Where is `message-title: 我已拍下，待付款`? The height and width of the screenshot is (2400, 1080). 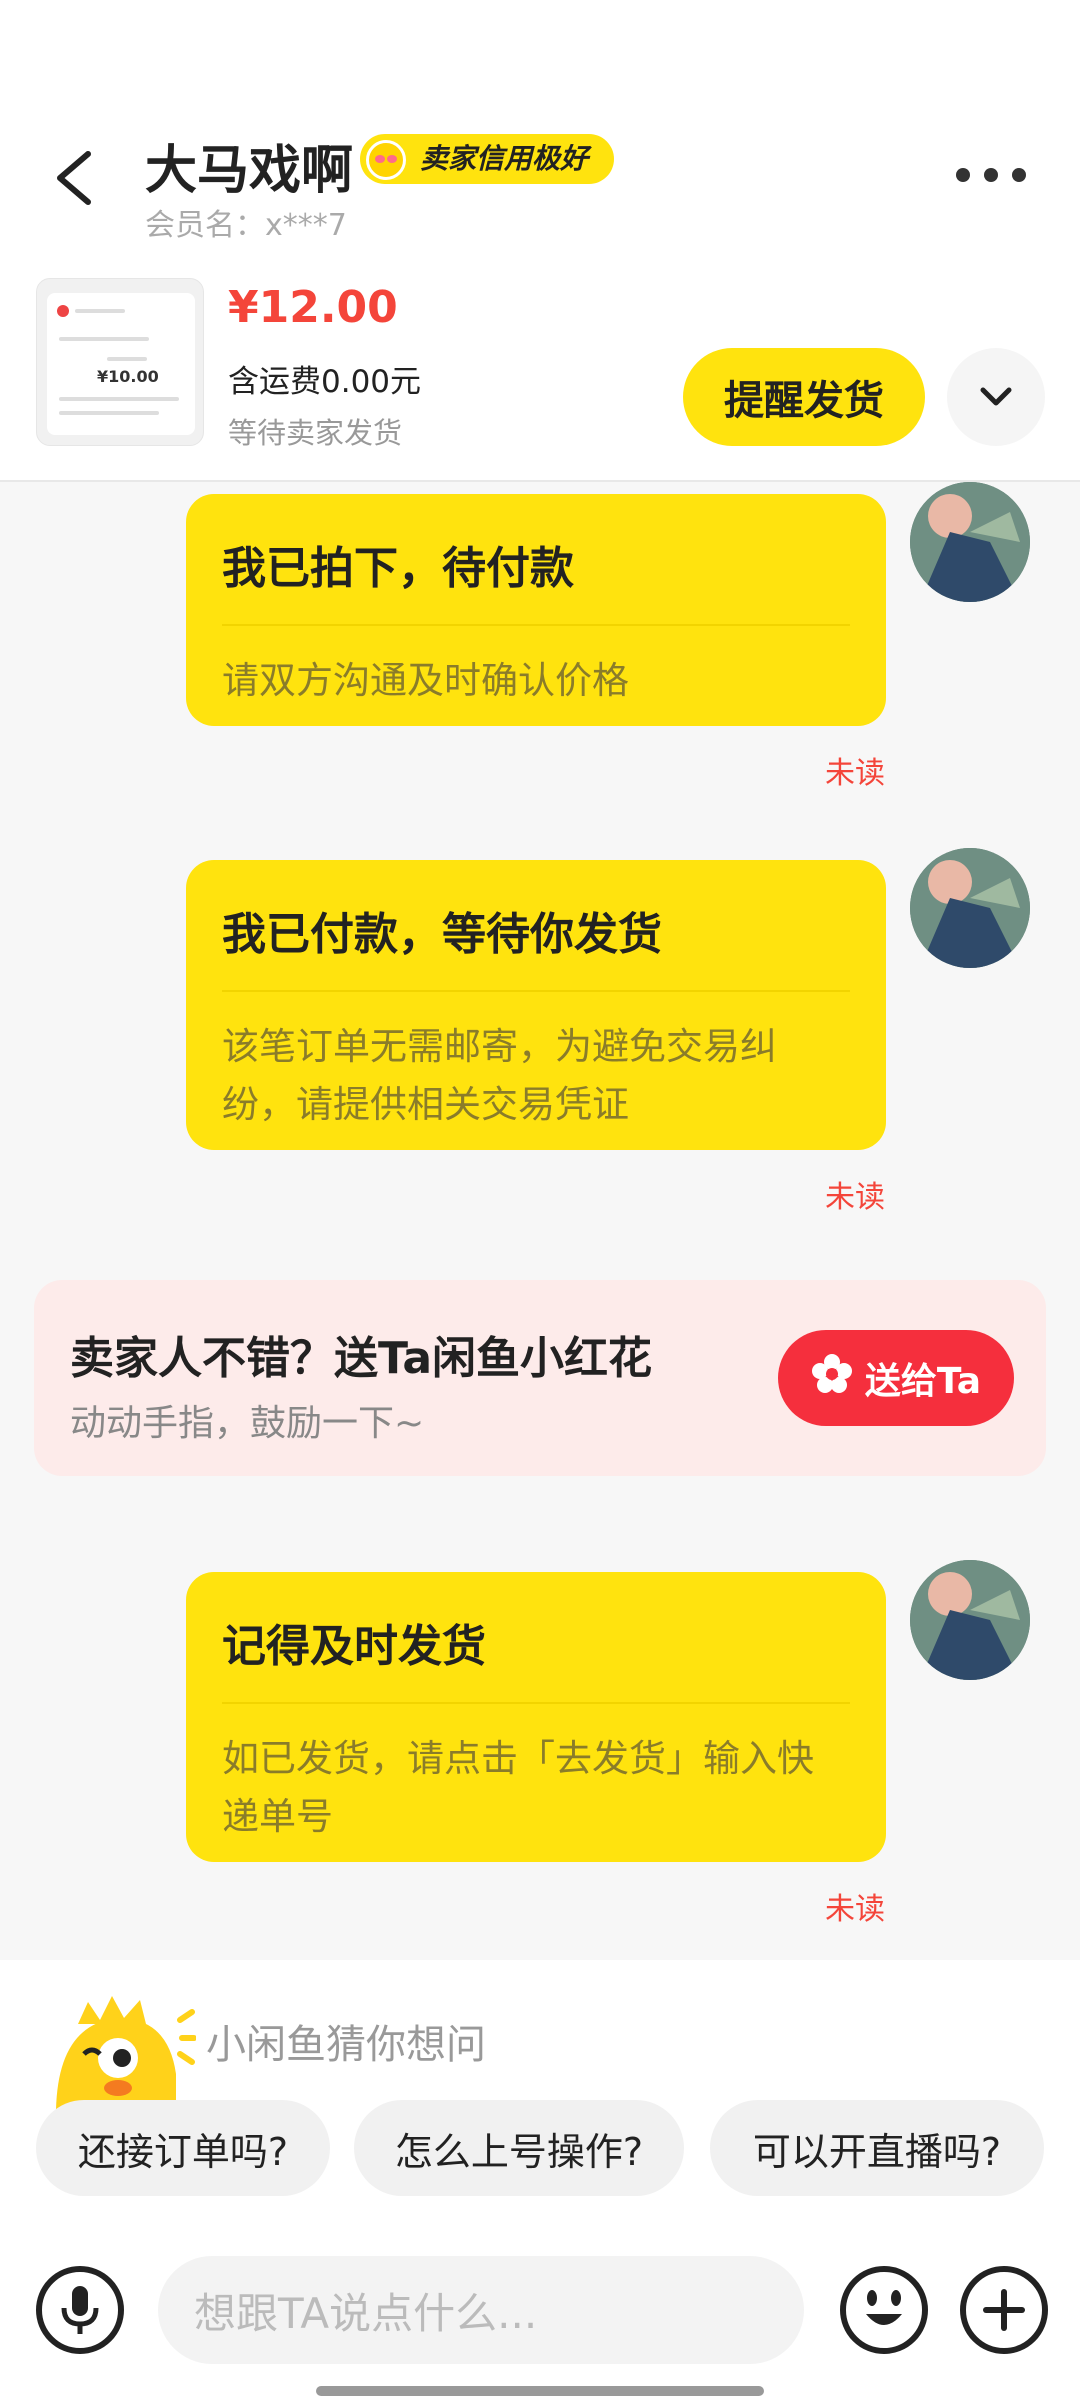 message-title: 我已拍下，待付款 is located at coordinates (536, 560).